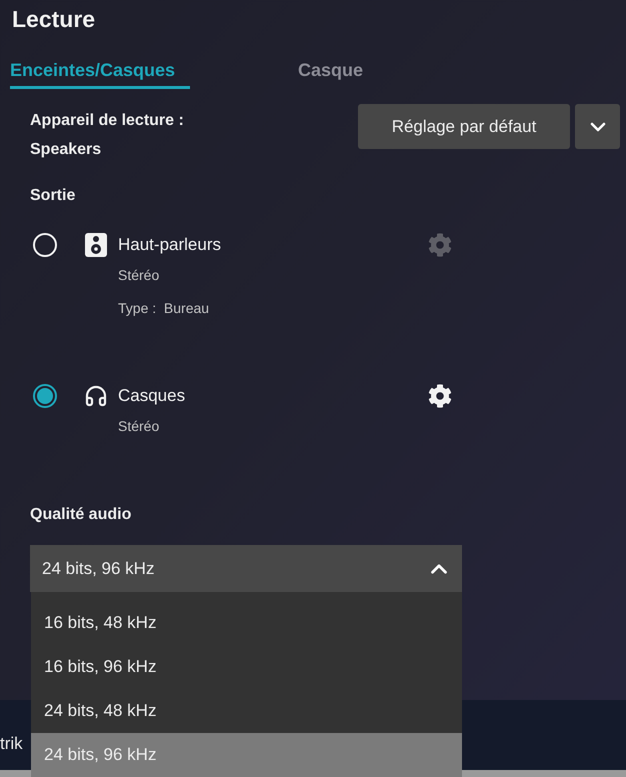  I want to click on dropdown-option: 24 bits, 48 kHz, so click(246, 711).